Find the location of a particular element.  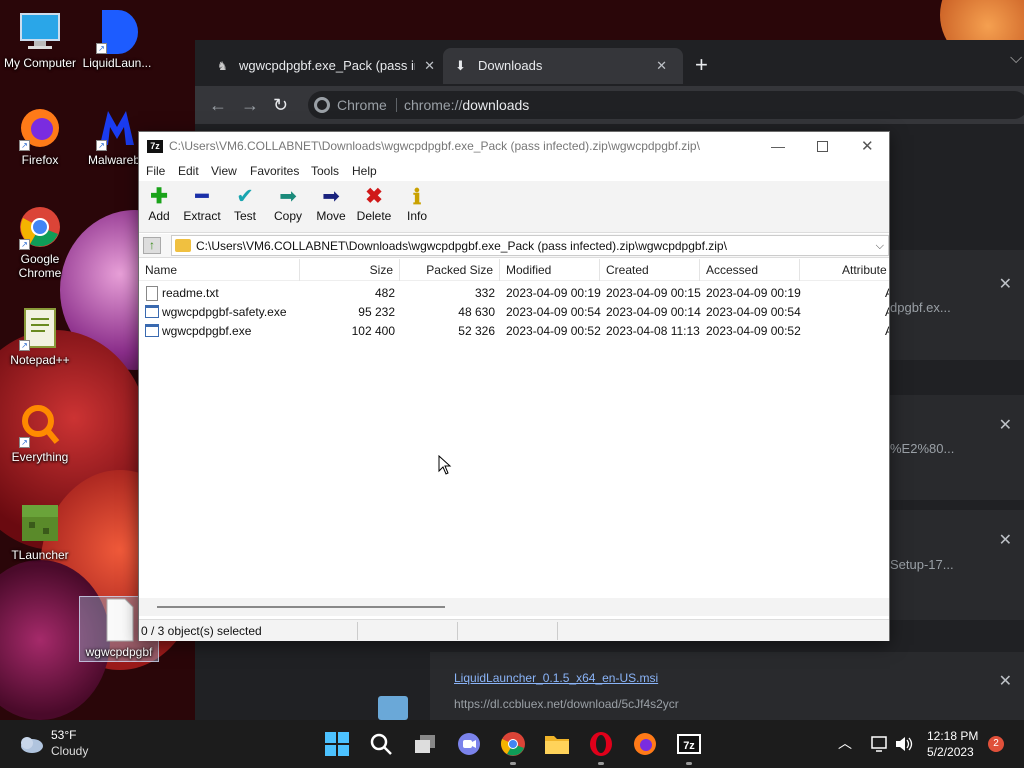

maximize-button is located at coordinates (822, 146).